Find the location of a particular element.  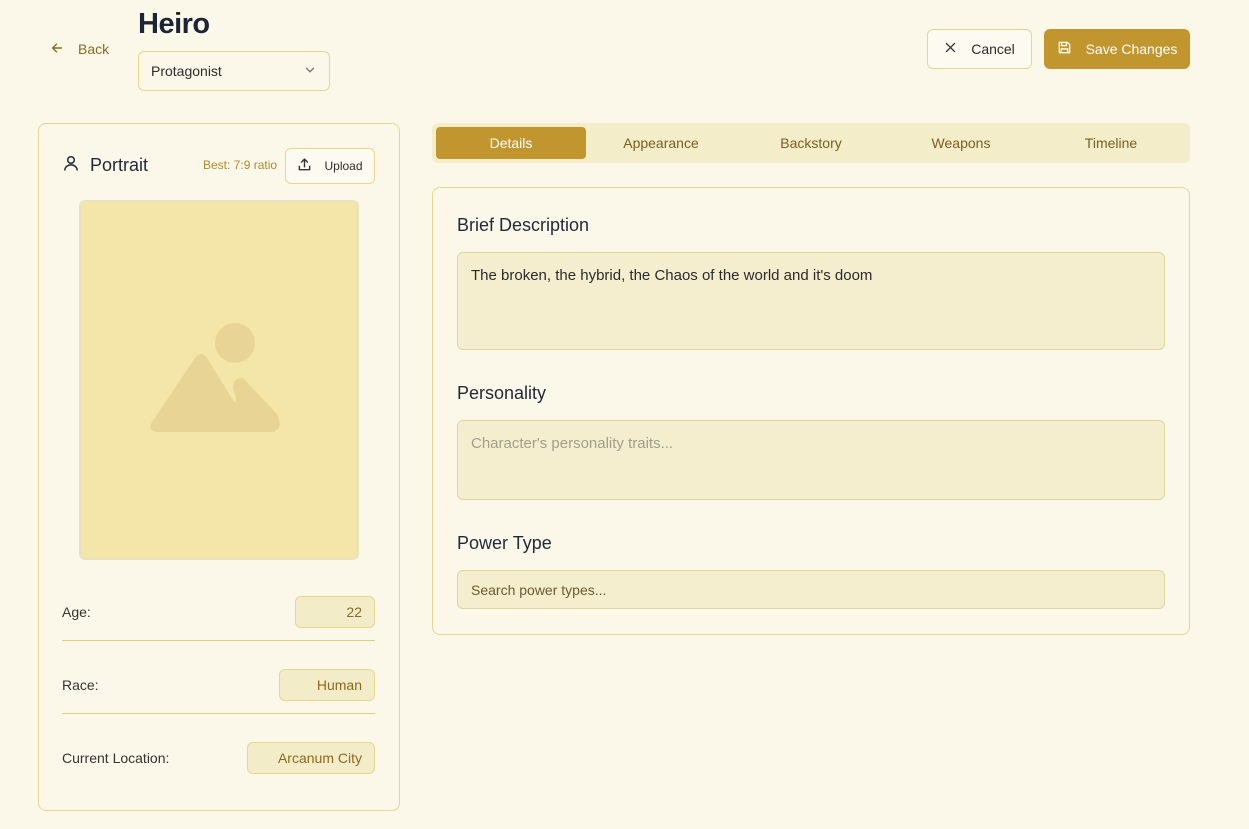

role-value: Protagonist is located at coordinates (186, 71).